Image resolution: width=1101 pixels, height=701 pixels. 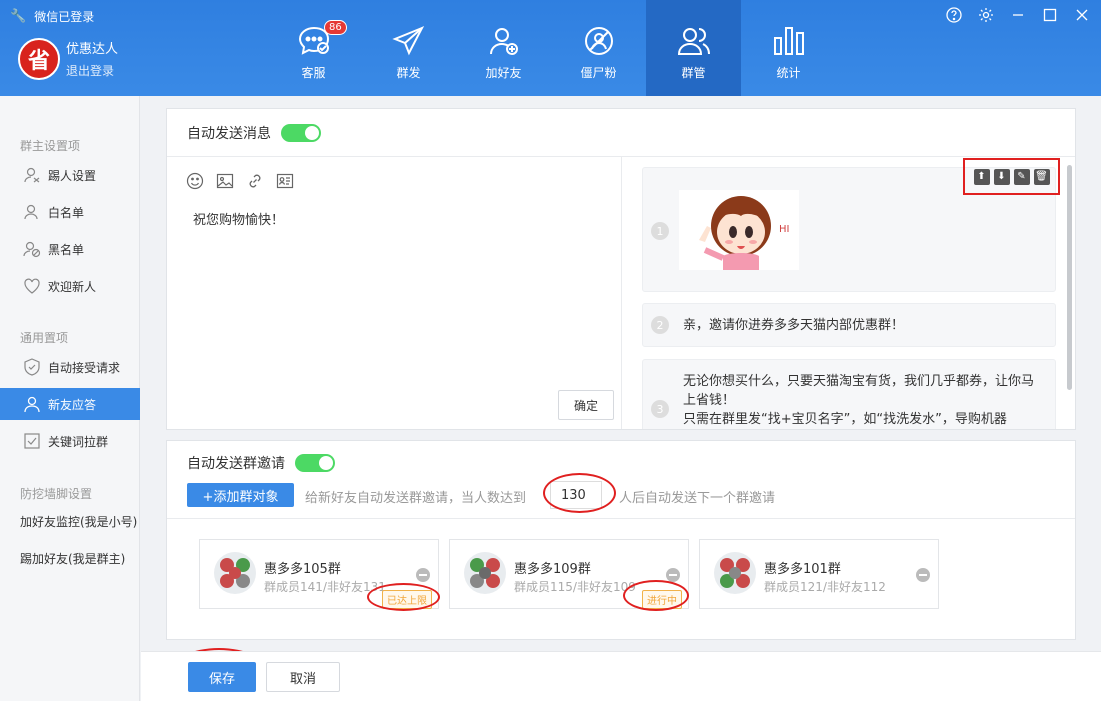 I want to click on move-down-icon: ⬇, so click(x=1001, y=176).